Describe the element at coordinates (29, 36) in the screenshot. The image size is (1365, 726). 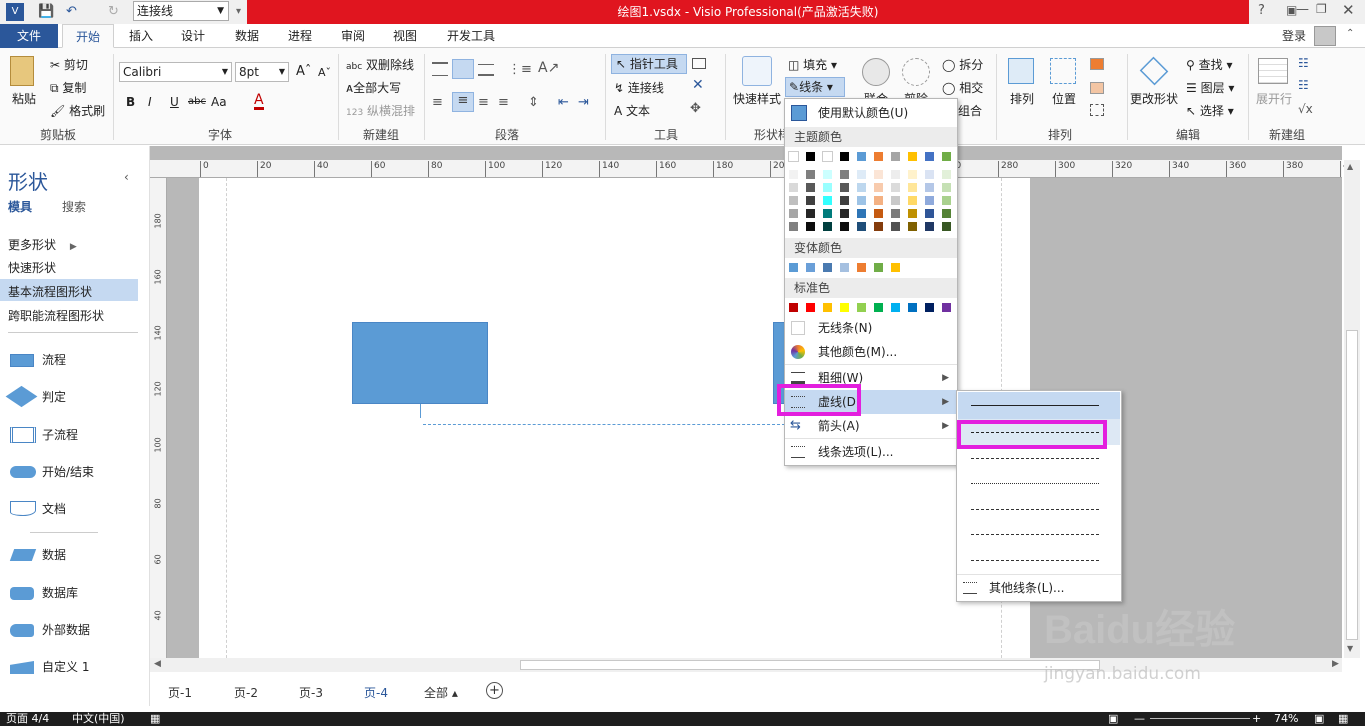
I see `tab-file: 文件` at that location.